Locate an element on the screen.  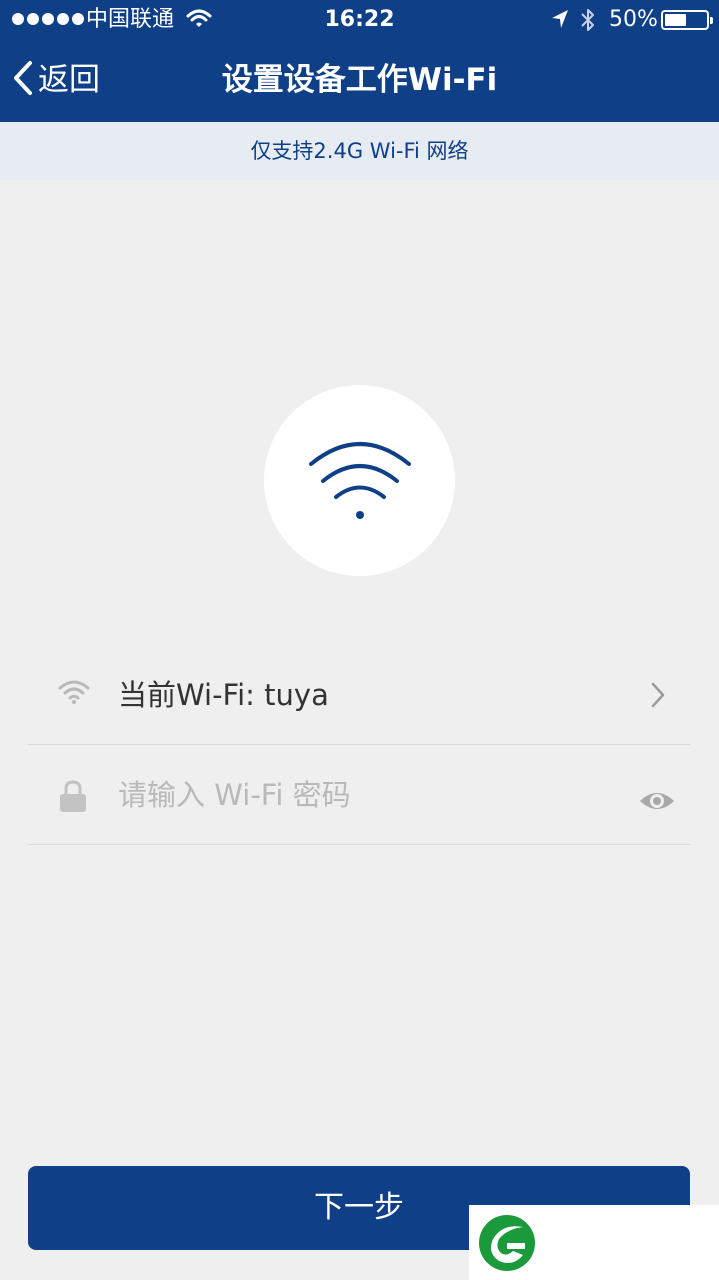
current-wifi-label: 当前Wi-Fi: tuya is located at coordinates (223, 695).